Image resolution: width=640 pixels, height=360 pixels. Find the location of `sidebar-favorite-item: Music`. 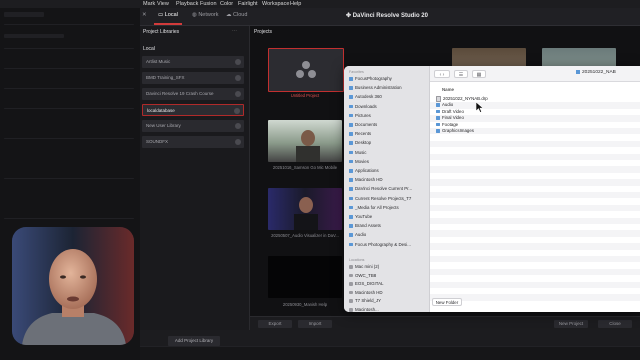

sidebar-favorite-item: Music is located at coordinates (357, 152).